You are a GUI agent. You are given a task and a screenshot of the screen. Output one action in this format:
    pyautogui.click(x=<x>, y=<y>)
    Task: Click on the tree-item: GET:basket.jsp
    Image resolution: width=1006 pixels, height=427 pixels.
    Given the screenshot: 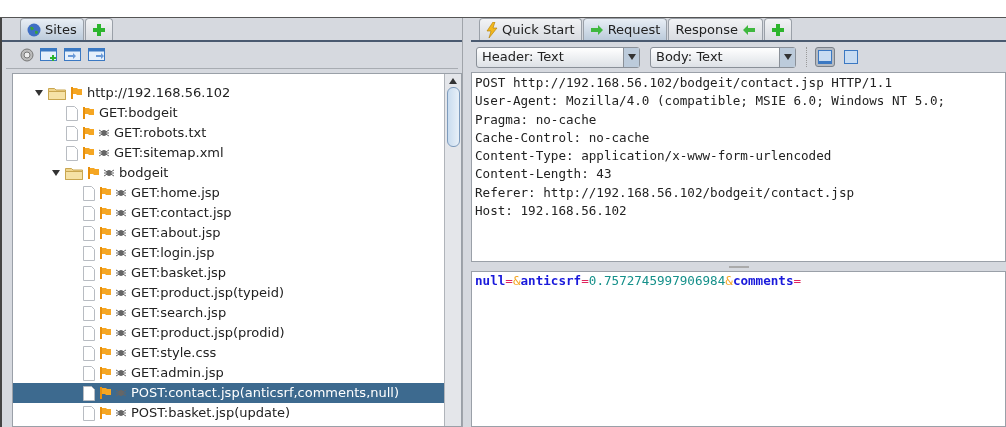 What is the action you would take?
    pyautogui.click(x=228, y=273)
    